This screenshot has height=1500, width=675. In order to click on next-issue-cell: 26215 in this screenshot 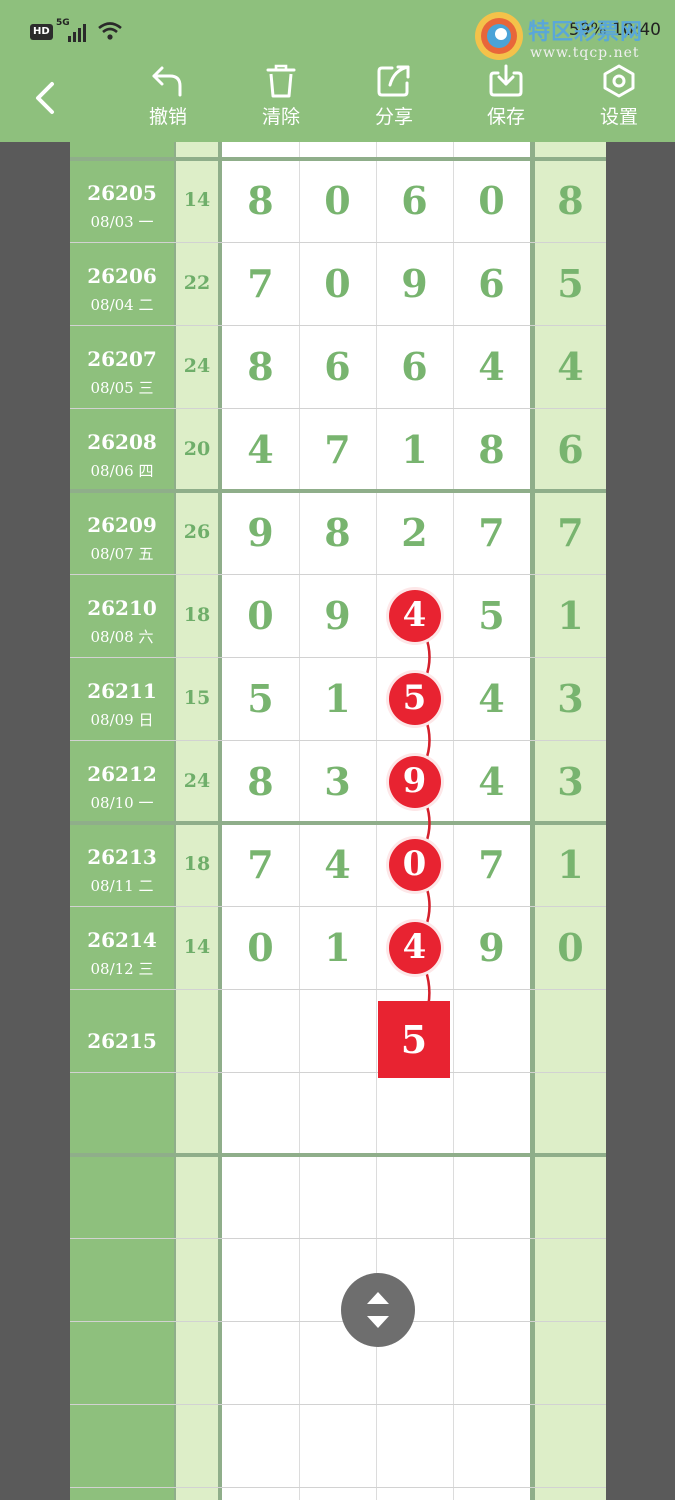, I will do `click(122, 1039)`.